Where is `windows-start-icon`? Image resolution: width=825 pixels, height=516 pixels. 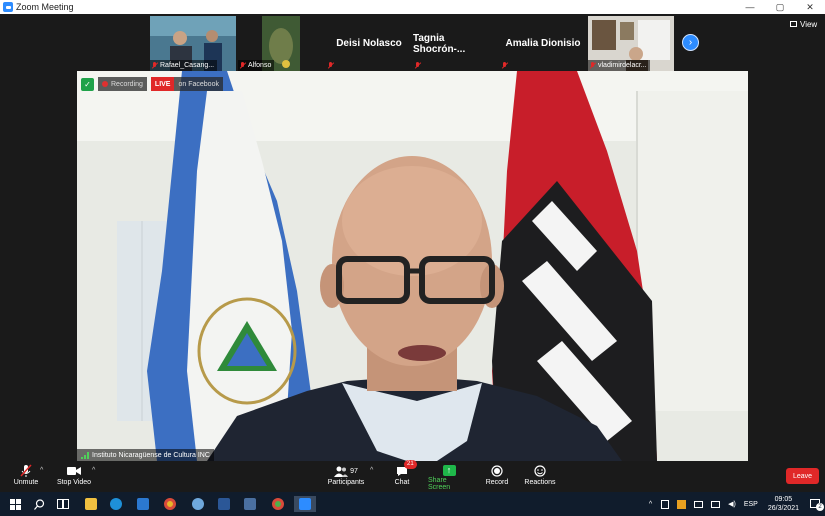
windows-start-icon is located at coordinates (15, 504).